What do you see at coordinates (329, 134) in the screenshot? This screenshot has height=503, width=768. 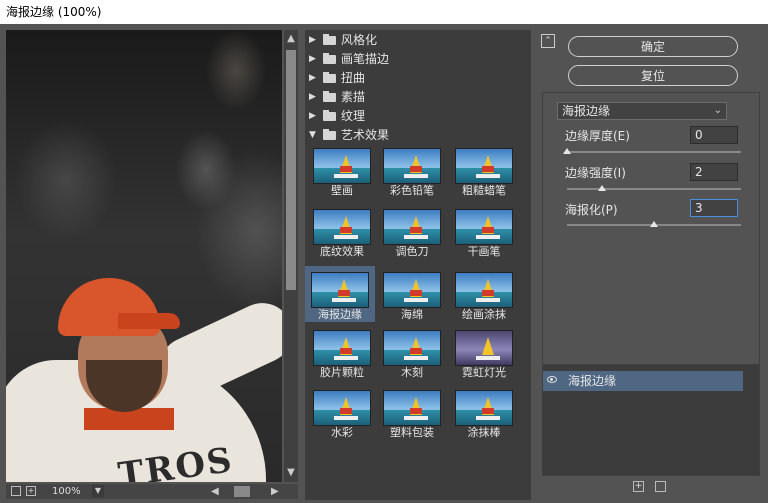 I see `folder-open-icon` at bounding box center [329, 134].